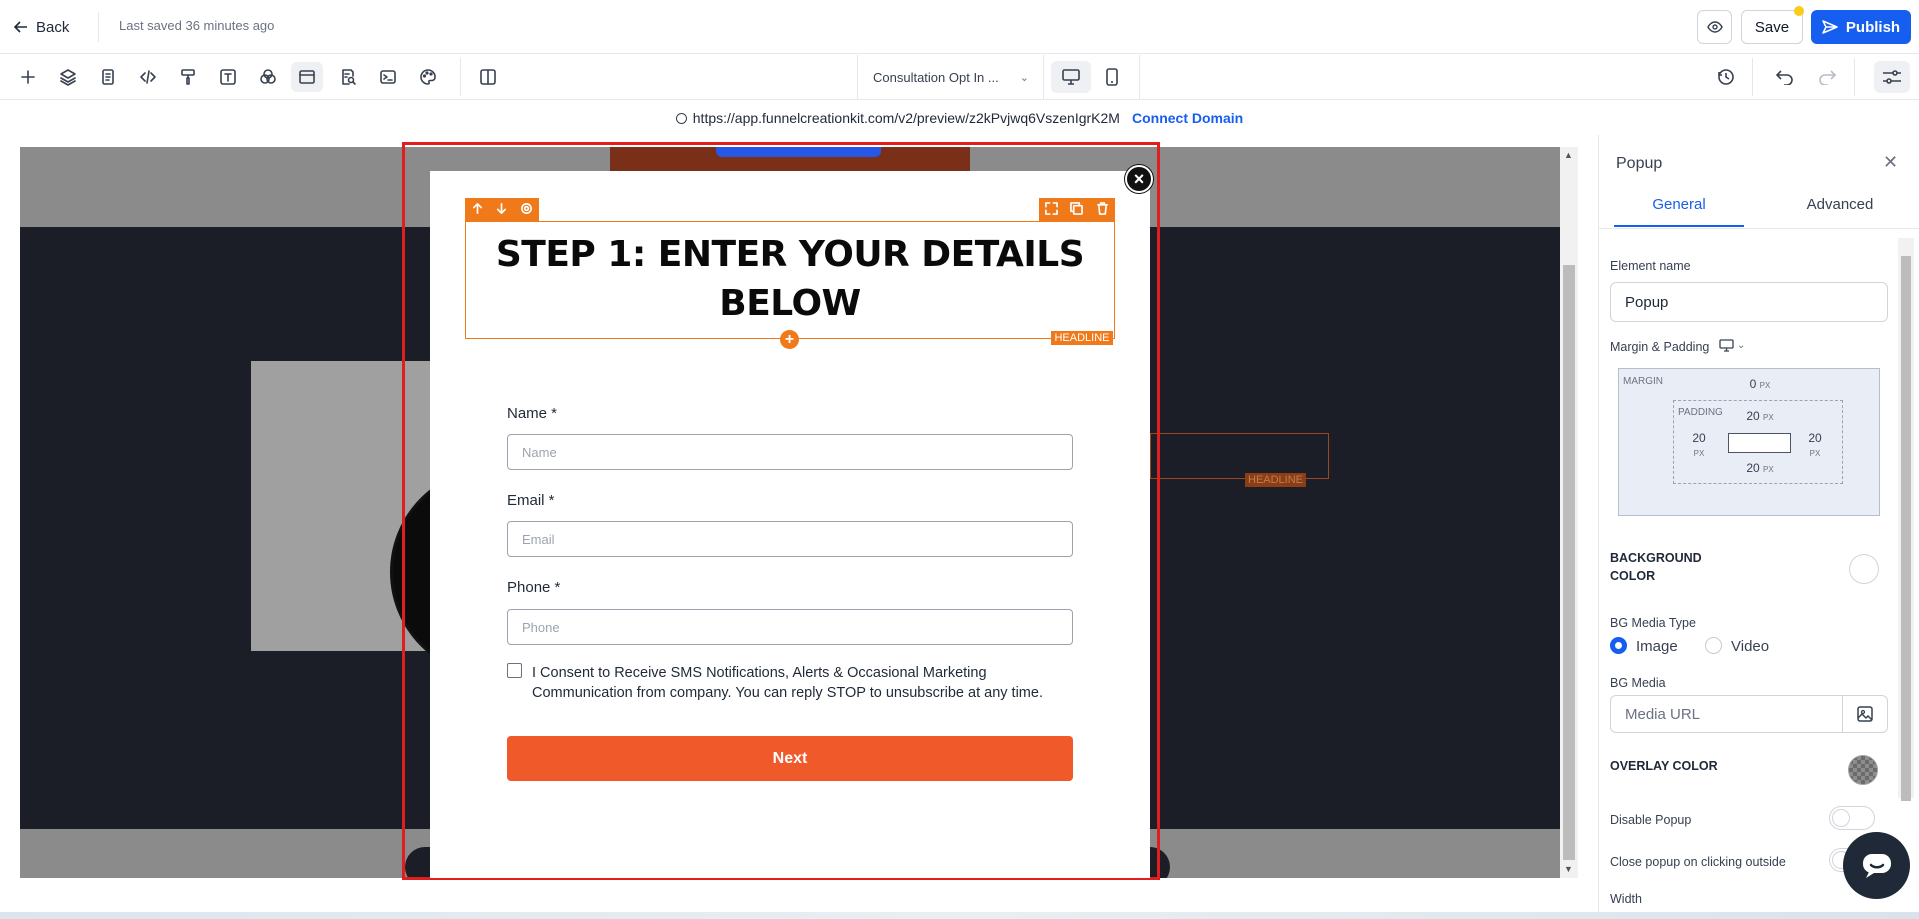  I want to click on seo-button, so click(348, 77).